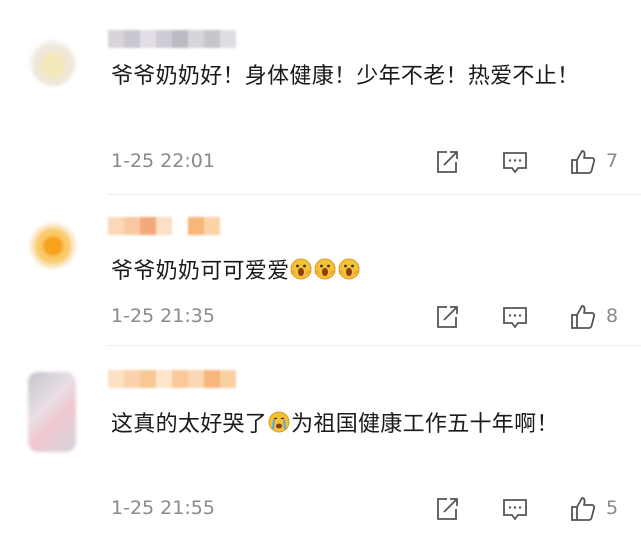 The height and width of the screenshot is (538, 641). Describe the element at coordinates (376, 509) in the screenshot. I see `comment-meta: 1-25 21:55 5` at that location.